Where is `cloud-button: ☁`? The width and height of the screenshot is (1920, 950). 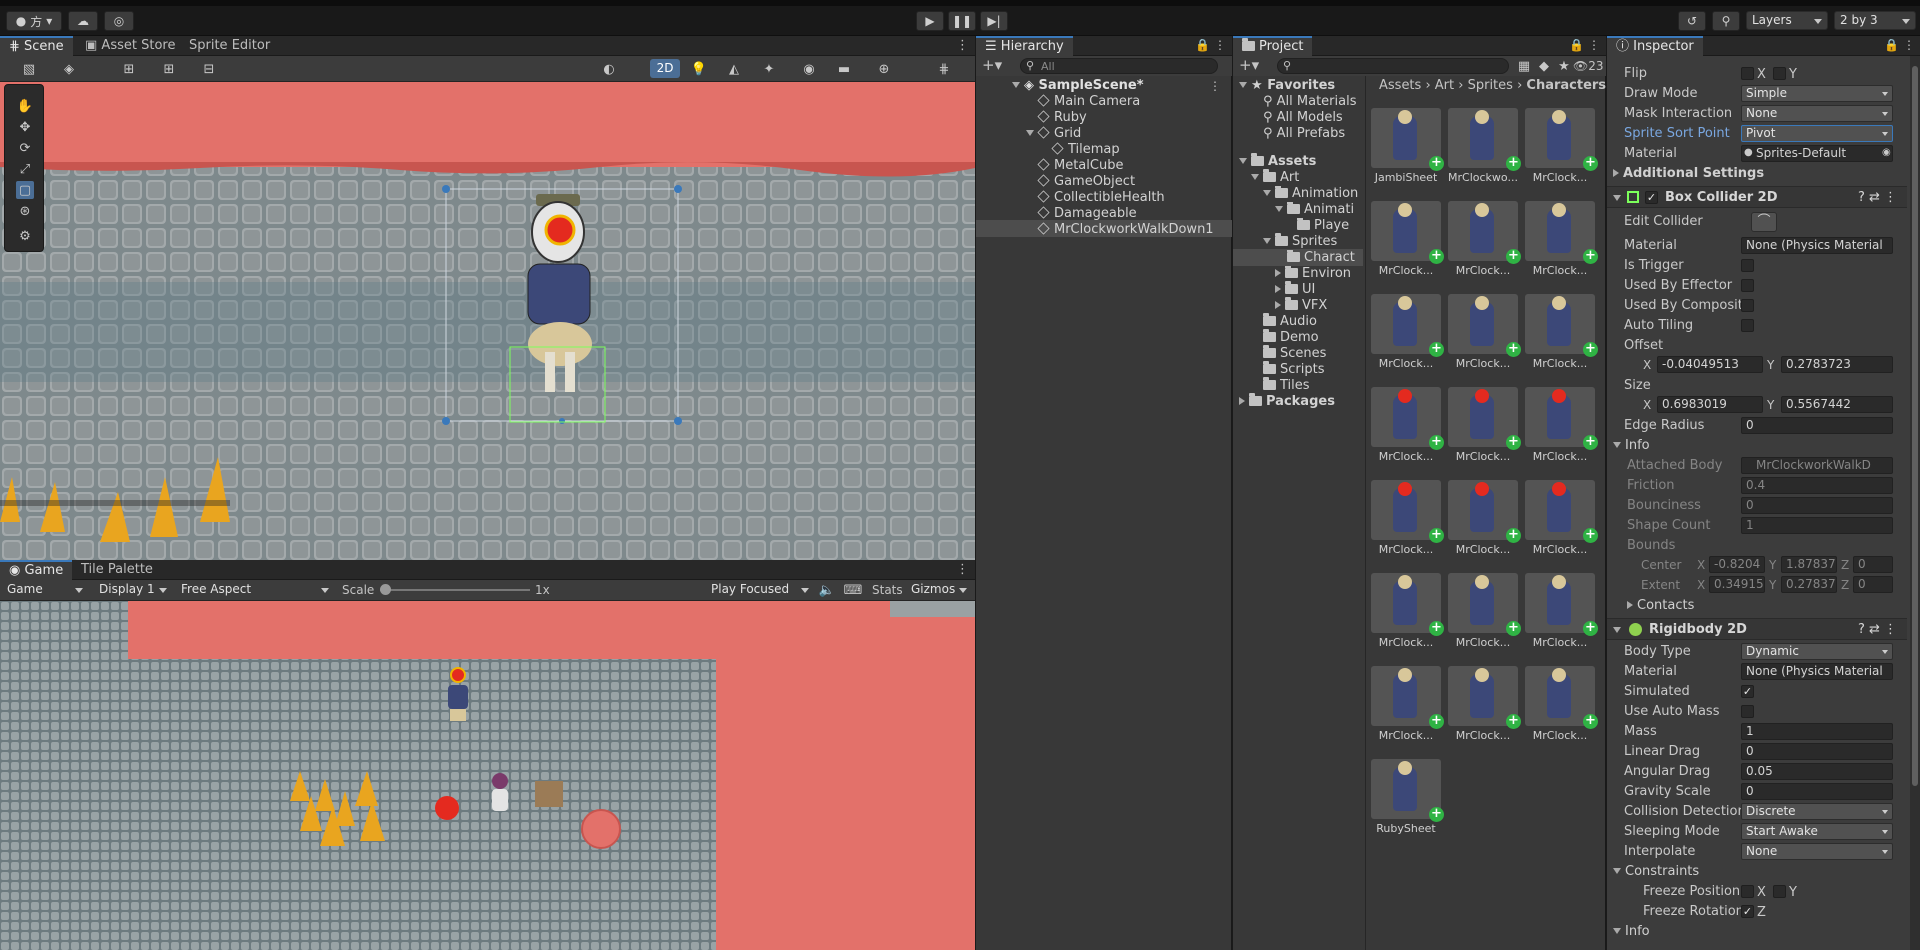
cloud-button: ☁ is located at coordinates (83, 21).